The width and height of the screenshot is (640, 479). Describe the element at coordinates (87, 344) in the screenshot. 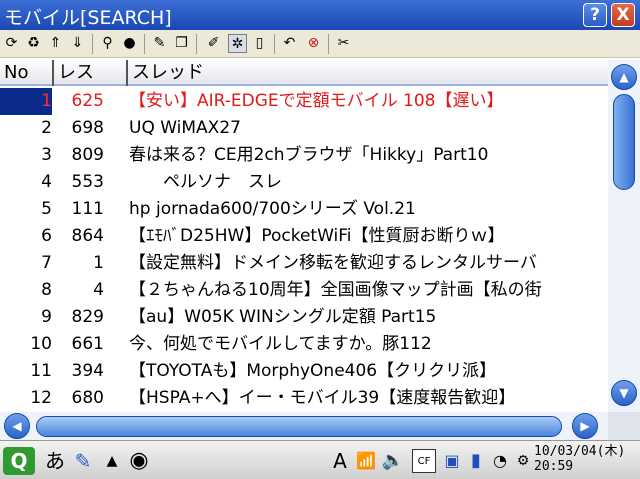

I see `row-res: 661` at that location.